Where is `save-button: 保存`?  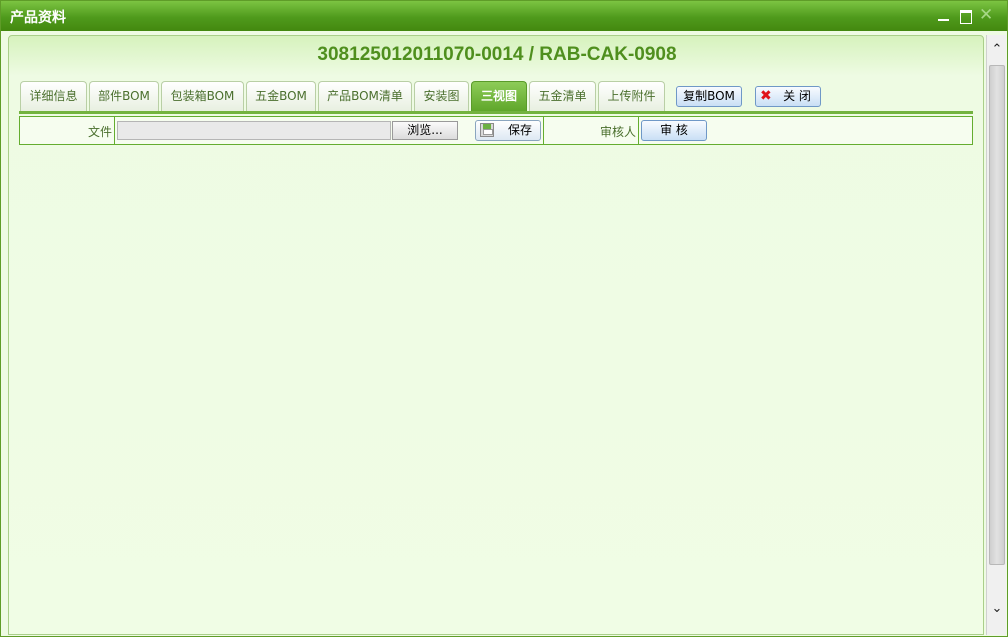
save-button: 保存 is located at coordinates (508, 130).